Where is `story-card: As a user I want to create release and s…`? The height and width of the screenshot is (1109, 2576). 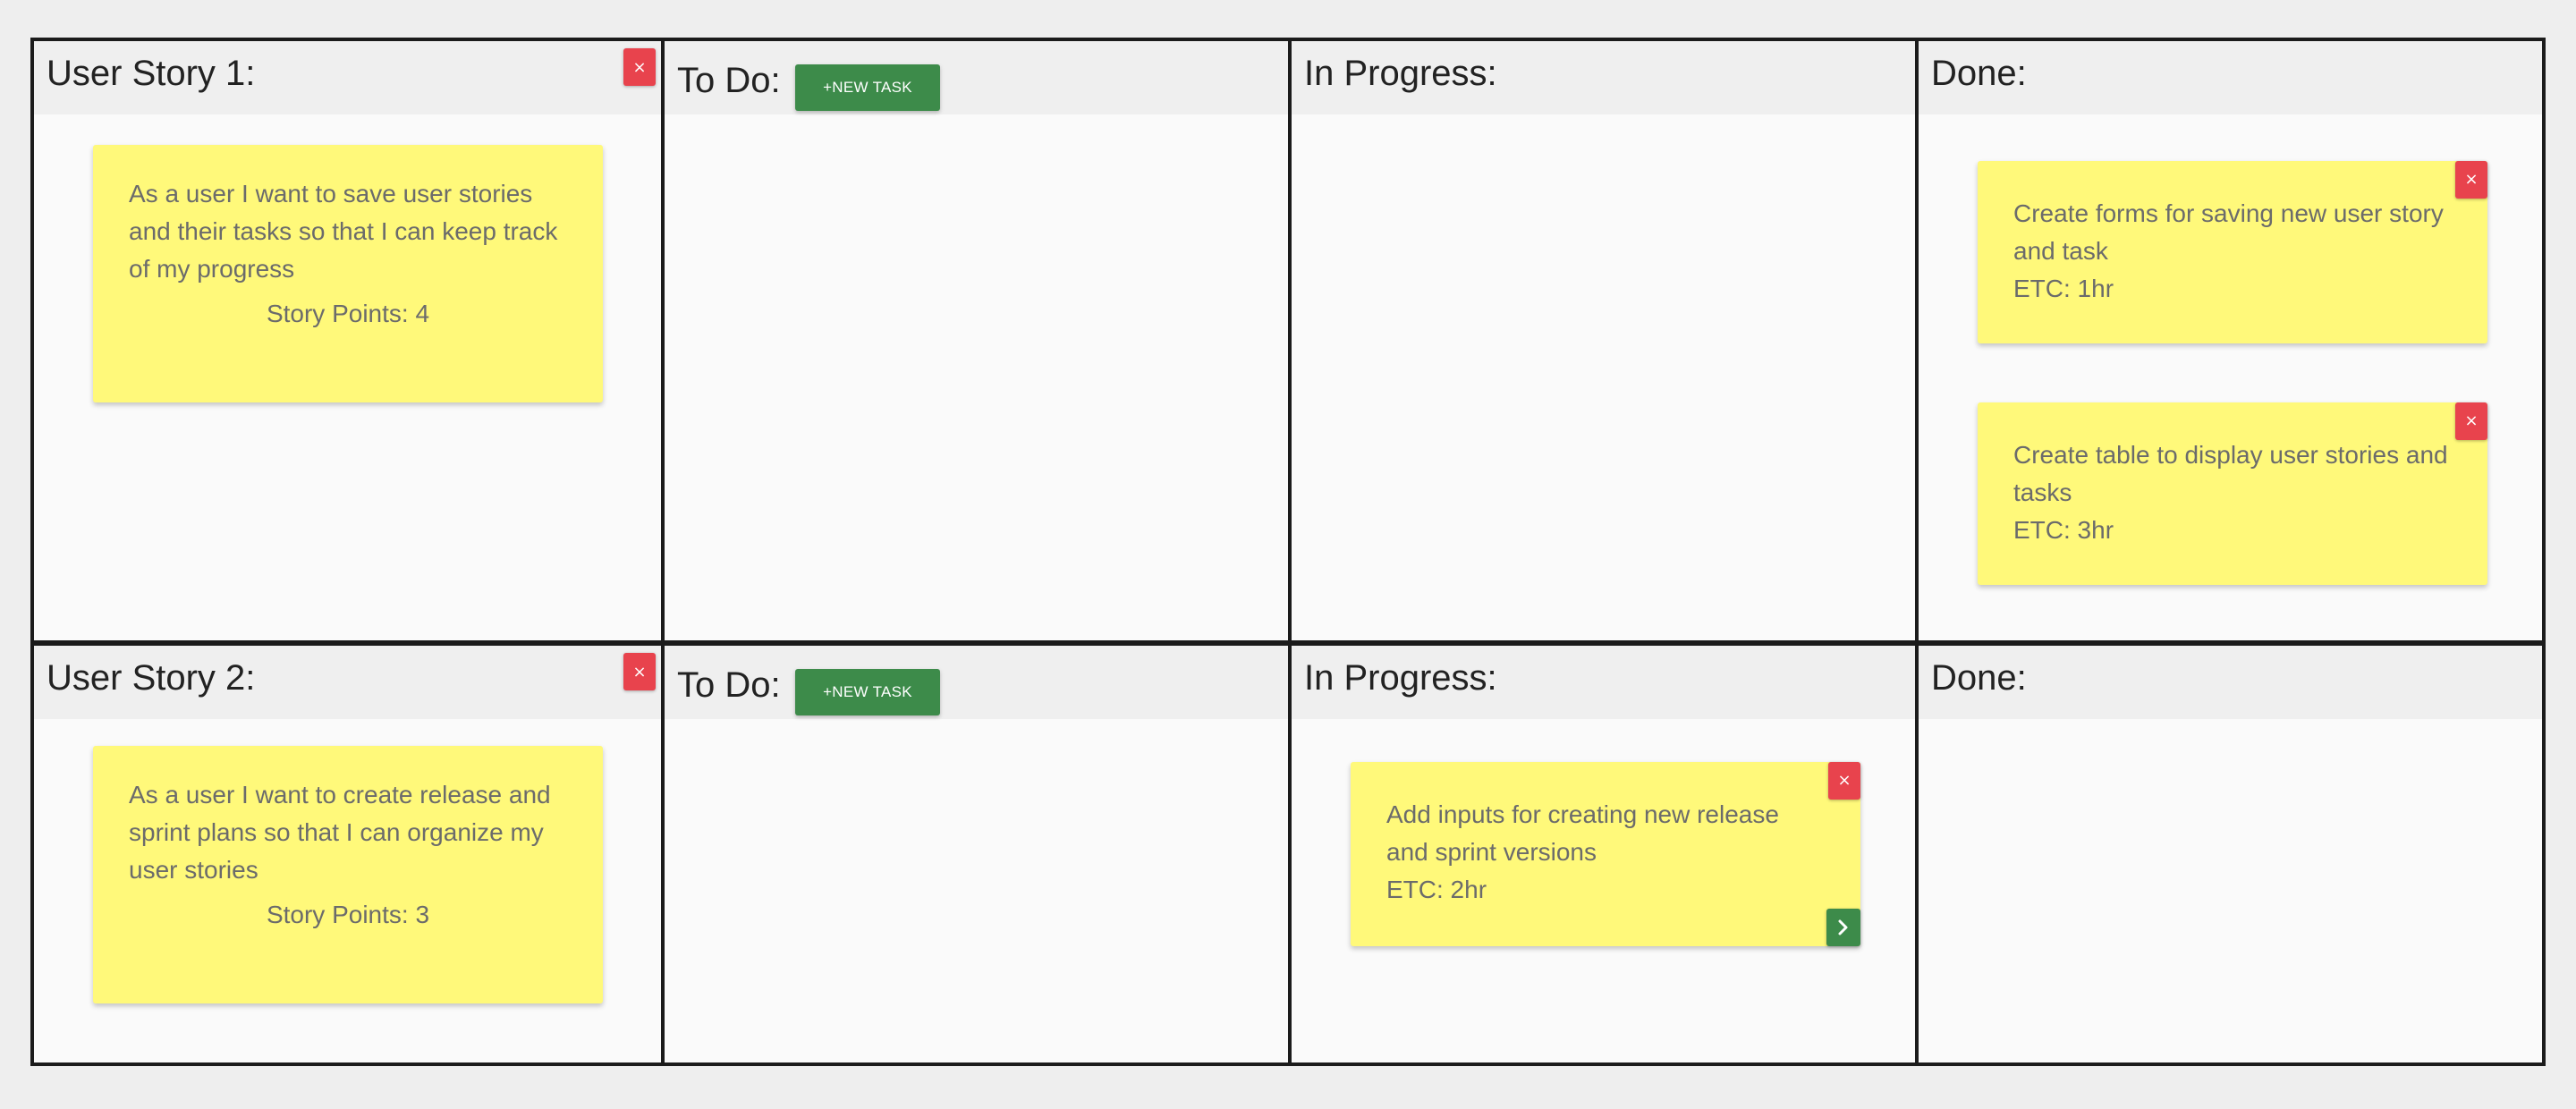
story-card: As a user I want to create release and s… is located at coordinates (348, 874).